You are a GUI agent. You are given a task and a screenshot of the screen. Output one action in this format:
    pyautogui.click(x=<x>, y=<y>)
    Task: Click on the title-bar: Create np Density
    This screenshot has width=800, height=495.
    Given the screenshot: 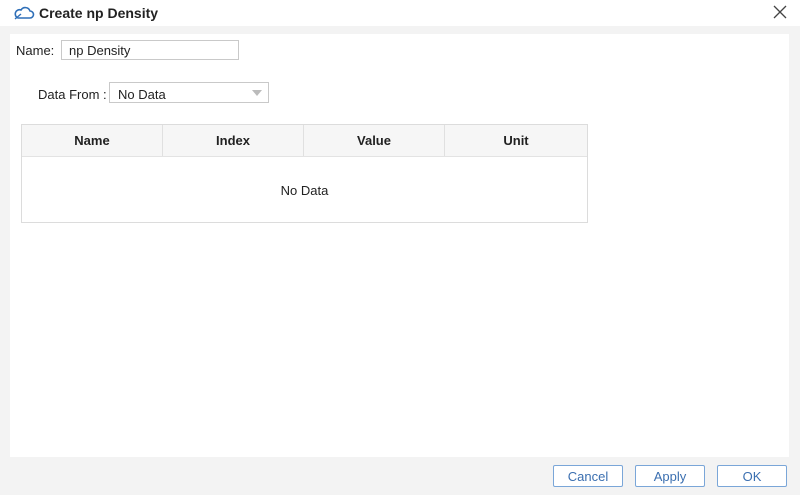 What is the action you would take?
    pyautogui.click(x=400, y=13)
    